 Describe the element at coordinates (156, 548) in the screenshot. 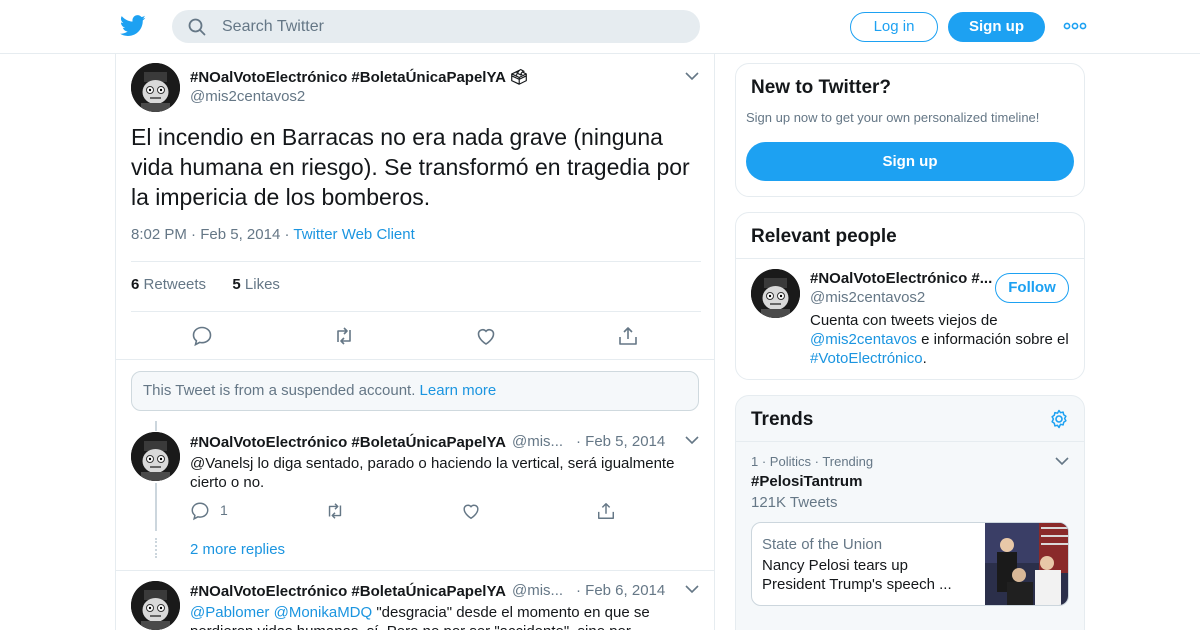

I see `thread-dots` at that location.